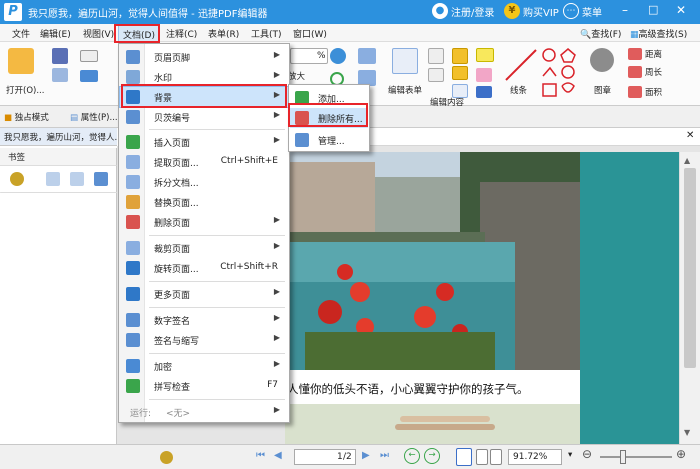 The height and width of the screenshot is (469, 700). I want to click on highlight-background-item, so click(204, 96).